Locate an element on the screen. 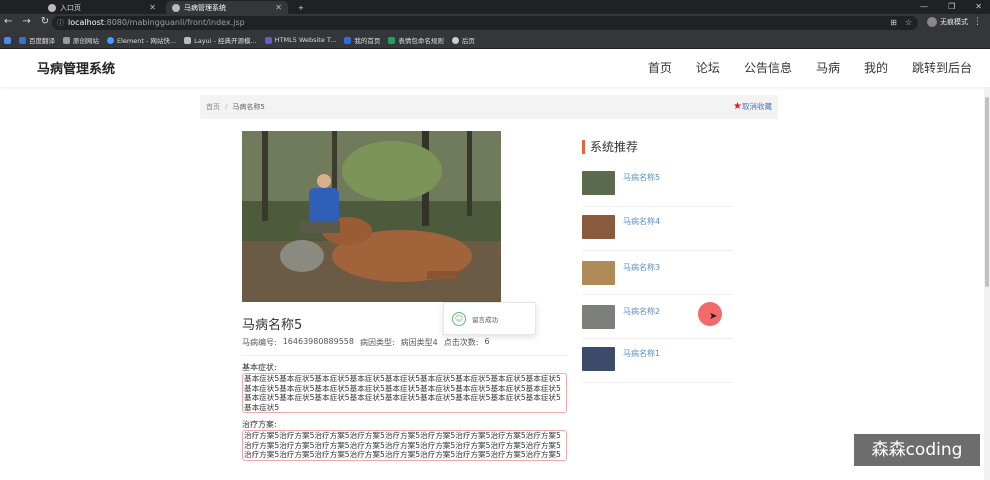 The image size is (990, 480). recommend-name: 马病名称4 is located at coordinates (641, 221).